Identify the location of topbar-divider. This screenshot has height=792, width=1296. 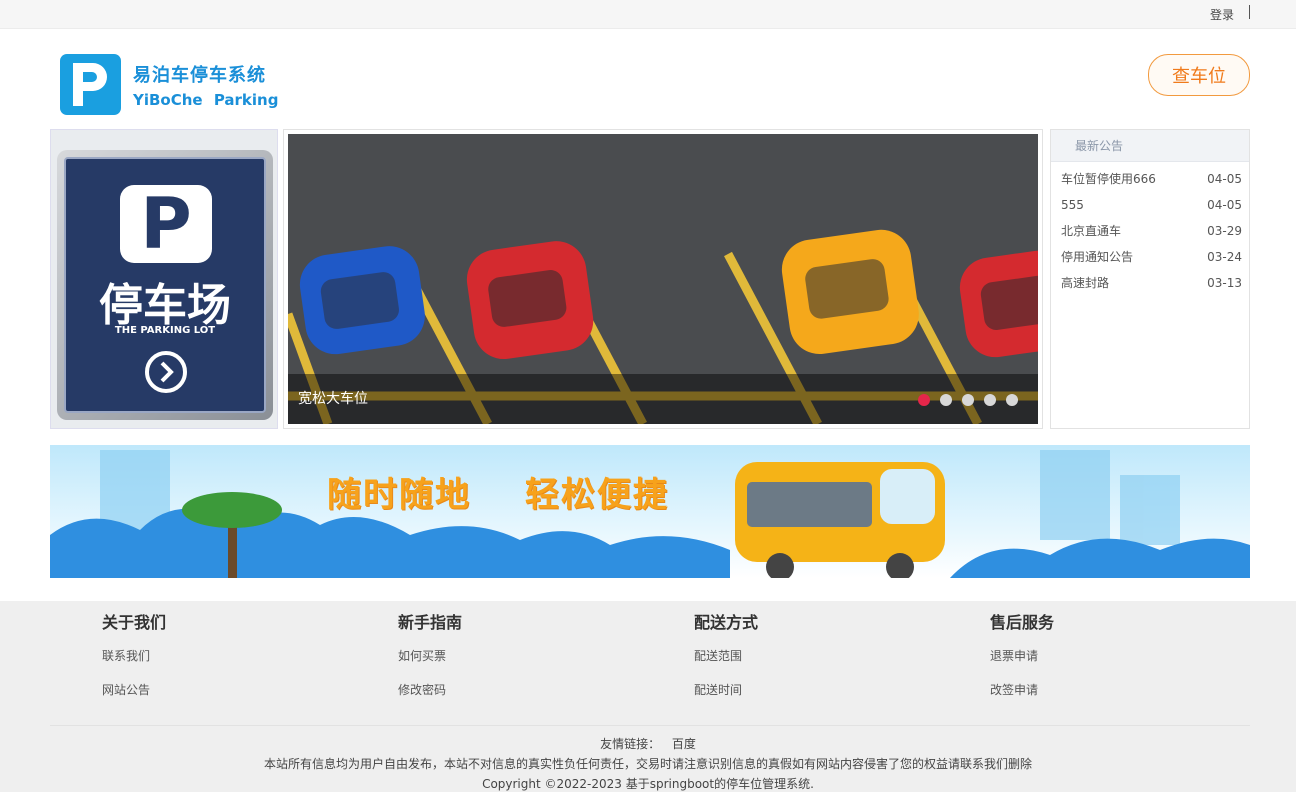
(1249, 12).